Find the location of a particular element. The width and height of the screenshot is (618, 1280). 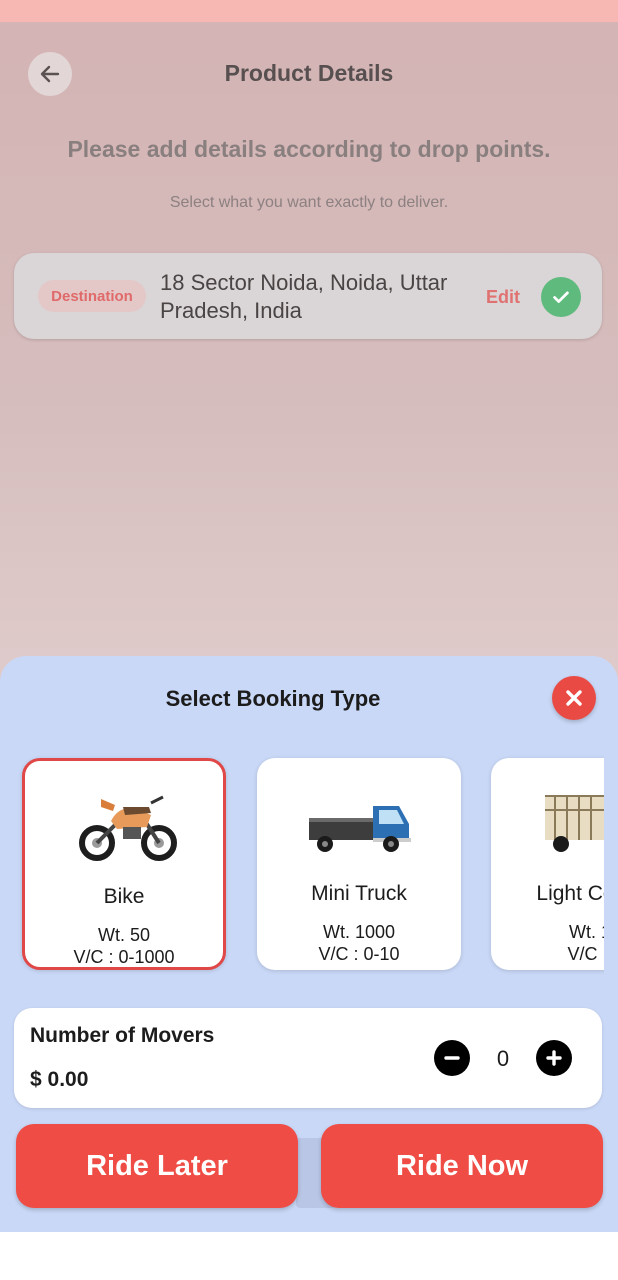

vehicle-name: Light Comm is located at coordinates (570, 893).